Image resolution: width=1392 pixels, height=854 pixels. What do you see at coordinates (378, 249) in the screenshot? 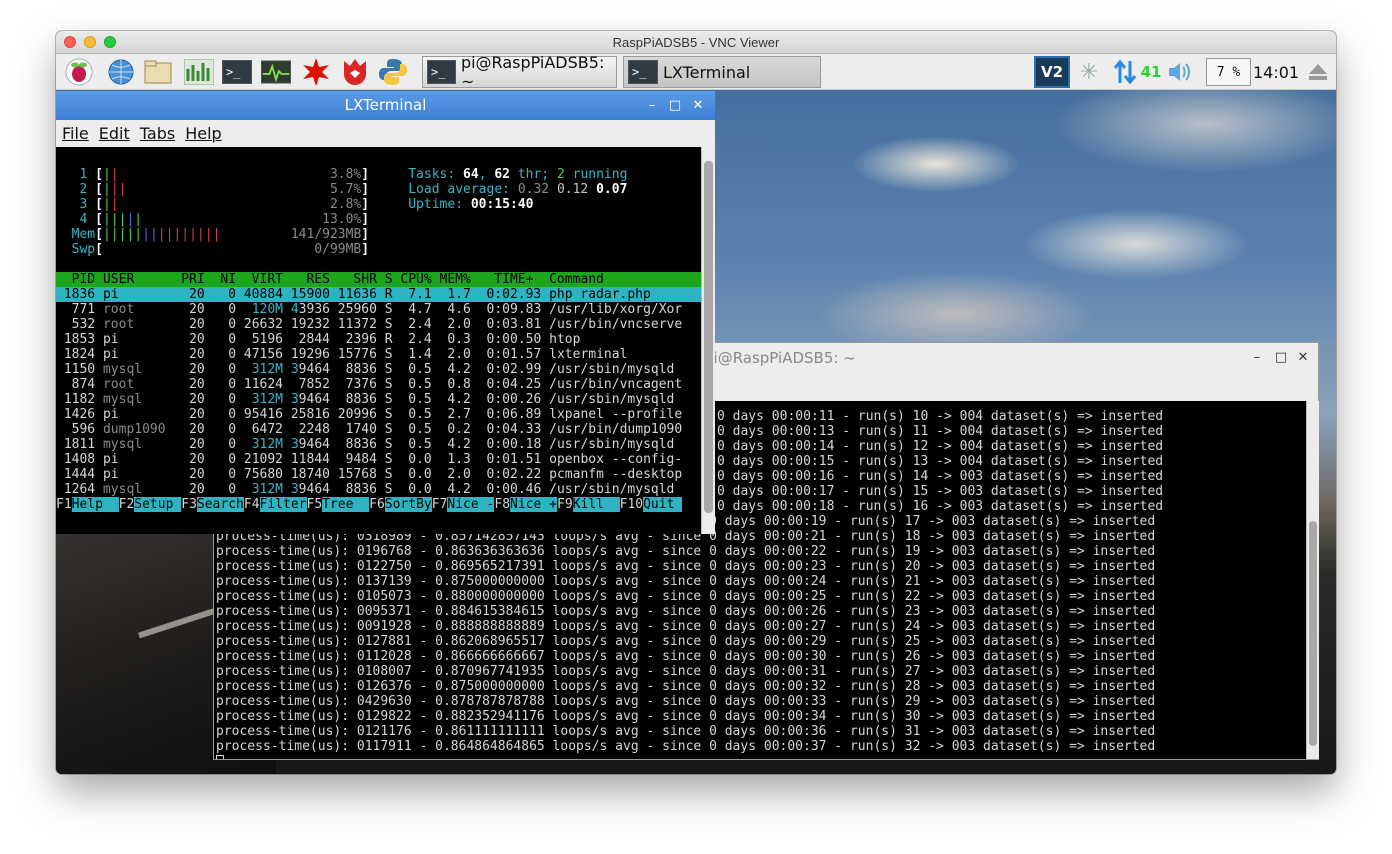
I see `htop-line: Swp[ 0/99MB]` at bounding box center [378, 249].